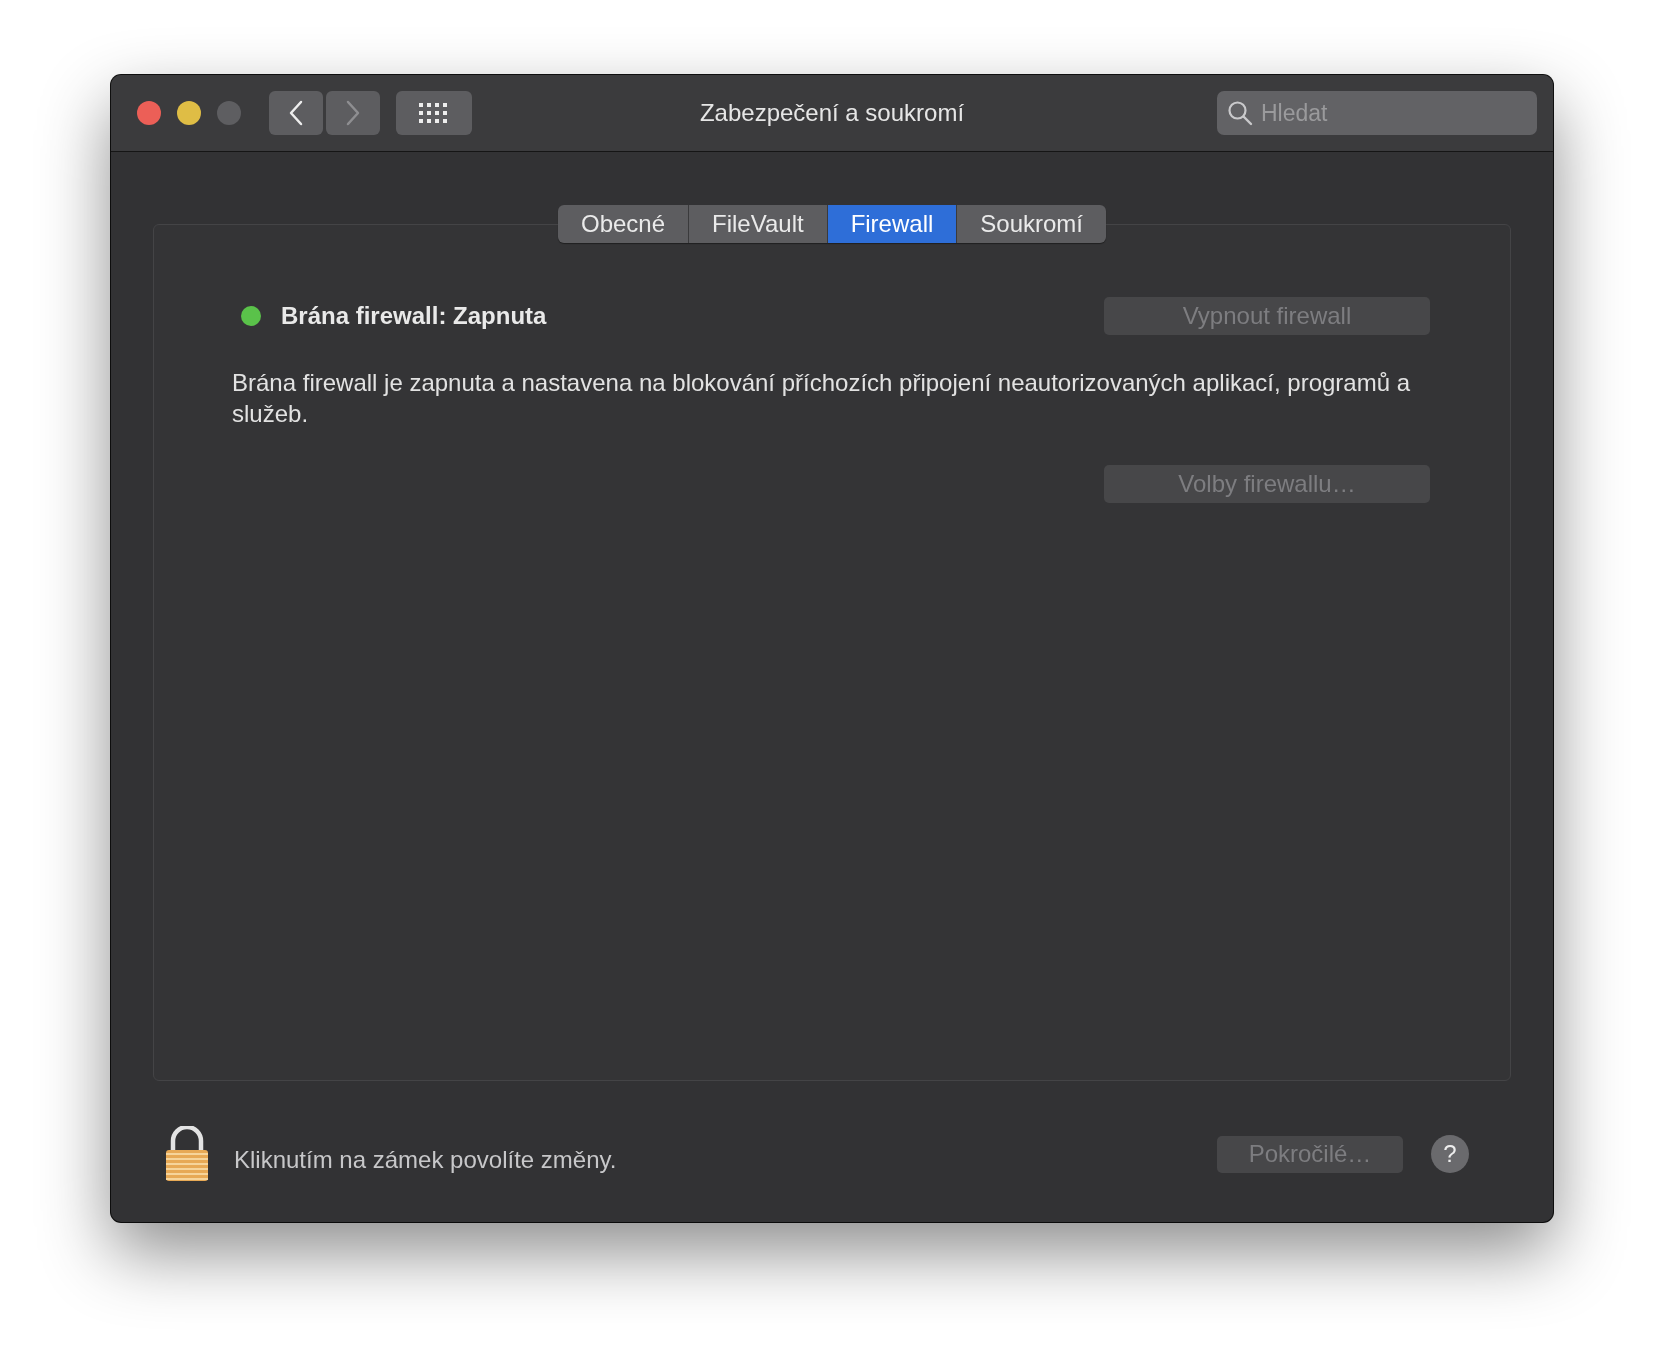  What do you see at coordinates (425, 1160) in the screenshot?
I see `lock-hint: Kliknutím na zámek povolíte změny.` at bounding box center [425, 1160].